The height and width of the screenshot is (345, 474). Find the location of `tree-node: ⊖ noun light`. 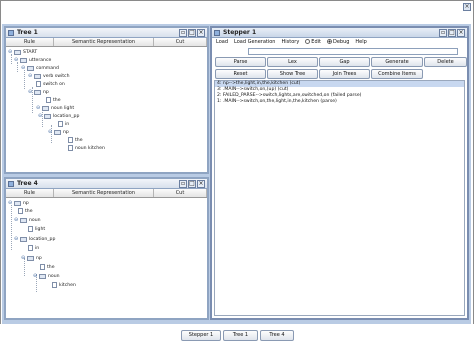

tree-node: ⊖ noun light is located at coordinates (55, 108).